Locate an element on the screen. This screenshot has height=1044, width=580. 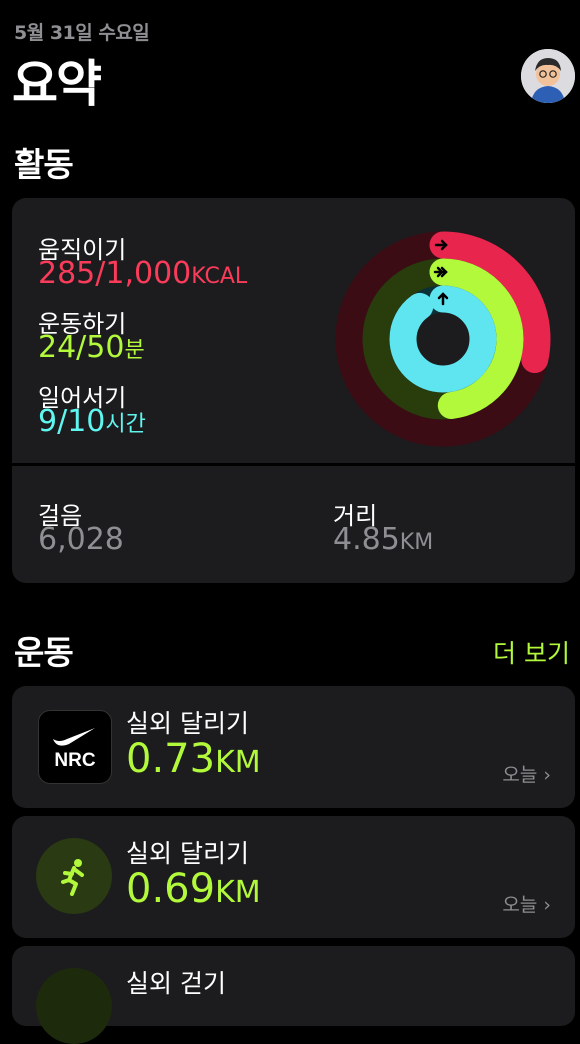
workout-card: 실외 걷기 is located at coordinates (293, 995).